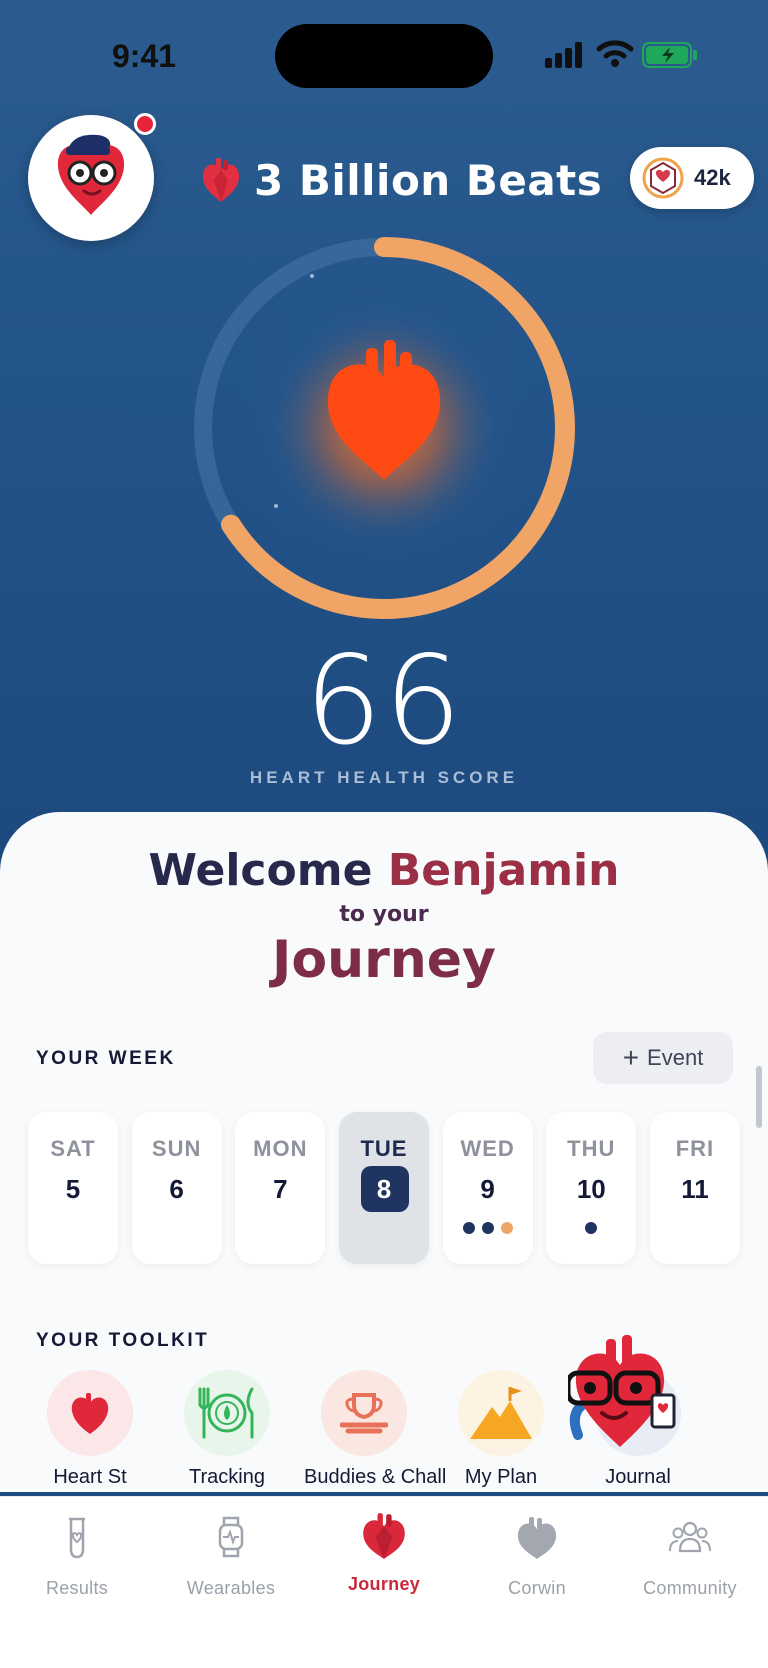  I want to click on dynamic-island, so click(384, 56).